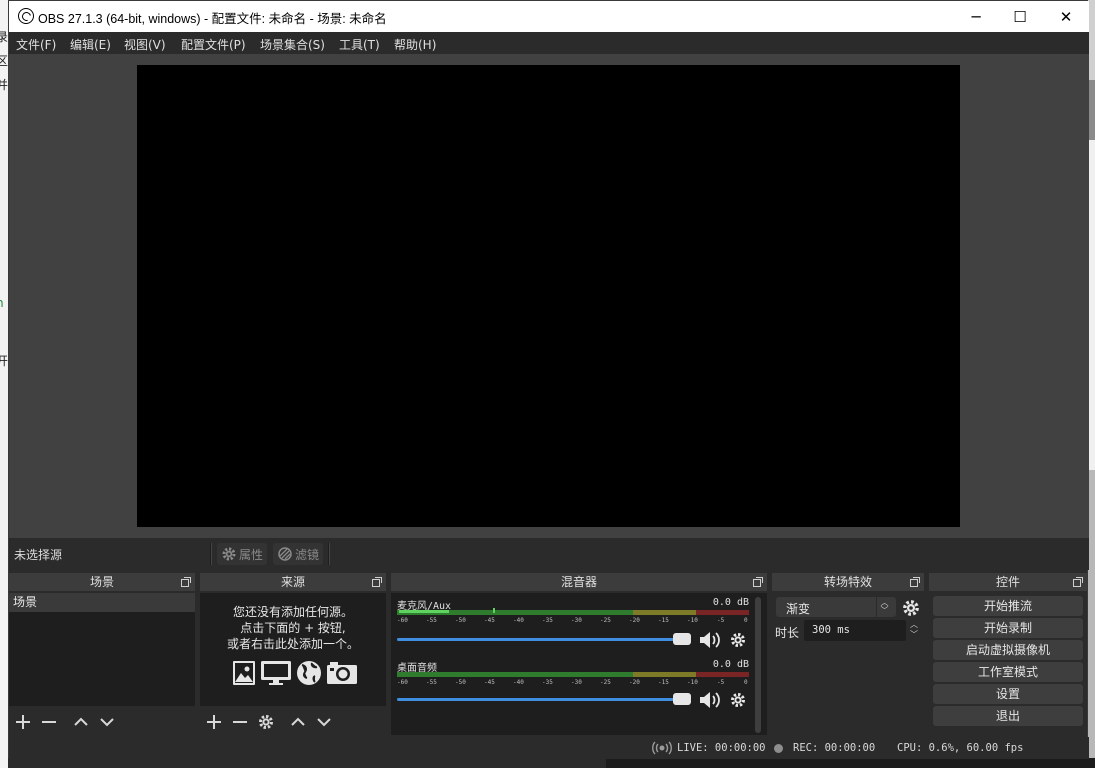  What do you see at coordinates (145, 44) in the screenshot?
I see `menu-view: 视图(V)` at bounding box center [145, 44].